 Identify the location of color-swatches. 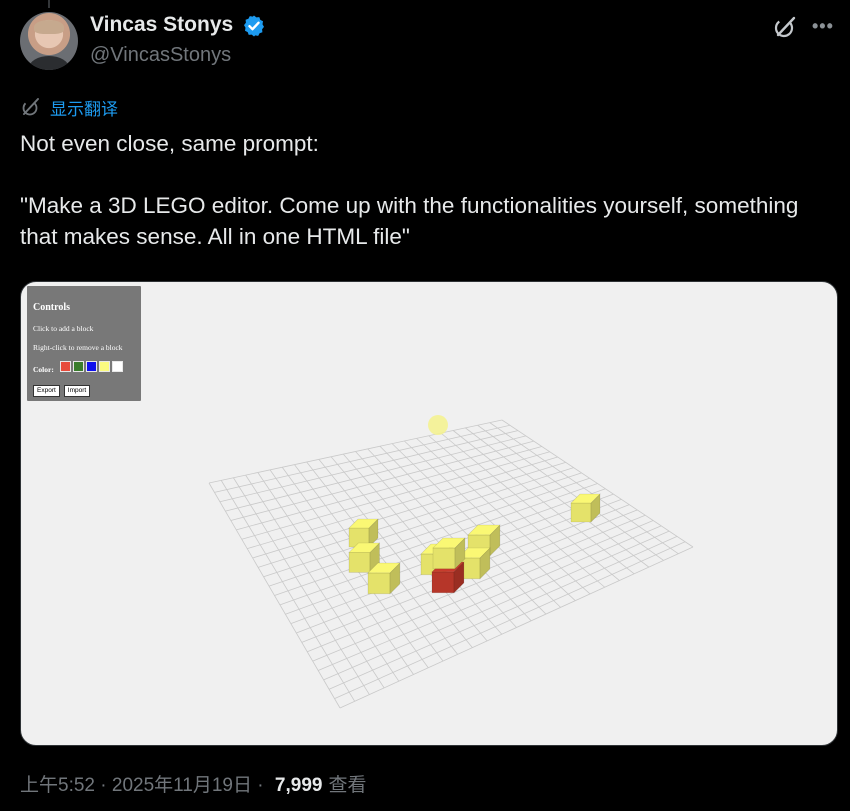
(91, 366).